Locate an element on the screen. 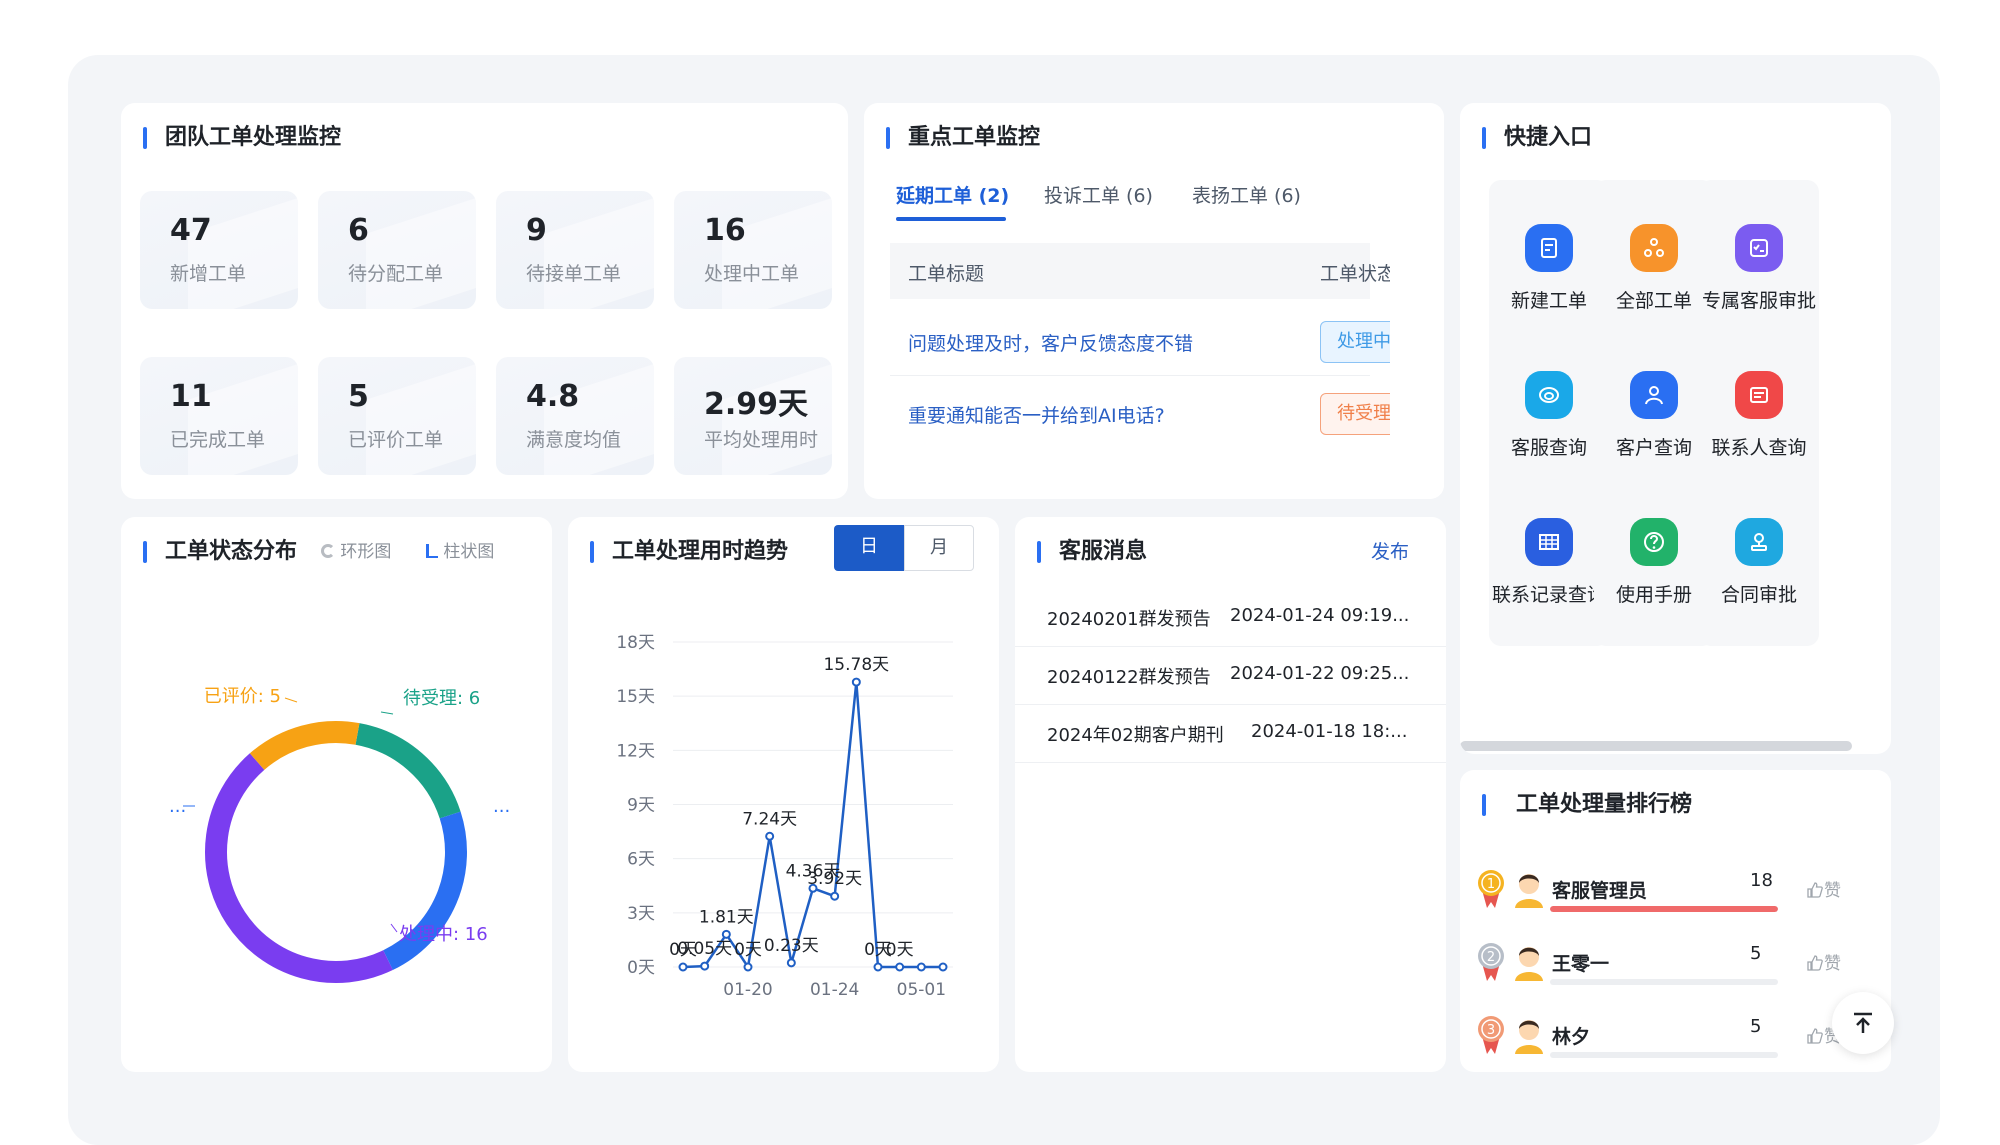 This screenshot has width=2000, height=1145. medal-icon: 3 is located at coordinates (1491, 1035).